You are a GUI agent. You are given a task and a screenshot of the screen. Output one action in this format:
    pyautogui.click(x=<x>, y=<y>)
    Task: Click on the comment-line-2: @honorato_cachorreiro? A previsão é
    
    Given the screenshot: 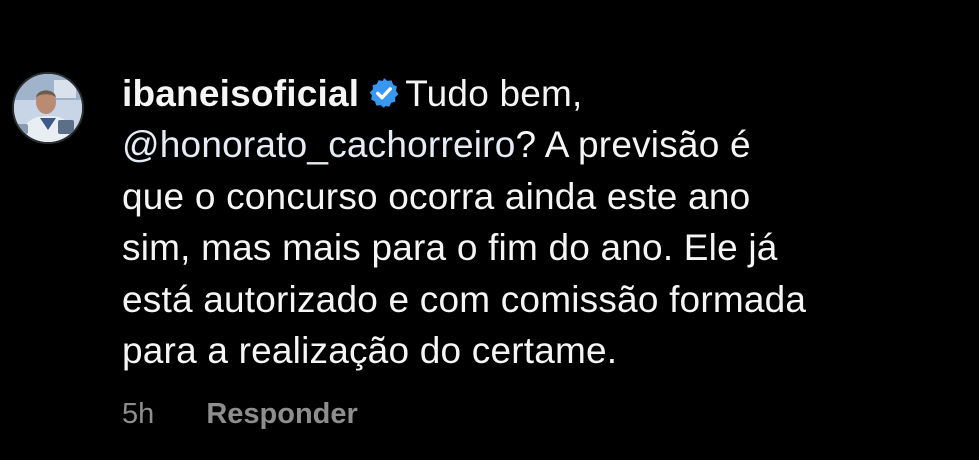 What is the action you would take?
    pyautogui.click(x=542, y=144)
    